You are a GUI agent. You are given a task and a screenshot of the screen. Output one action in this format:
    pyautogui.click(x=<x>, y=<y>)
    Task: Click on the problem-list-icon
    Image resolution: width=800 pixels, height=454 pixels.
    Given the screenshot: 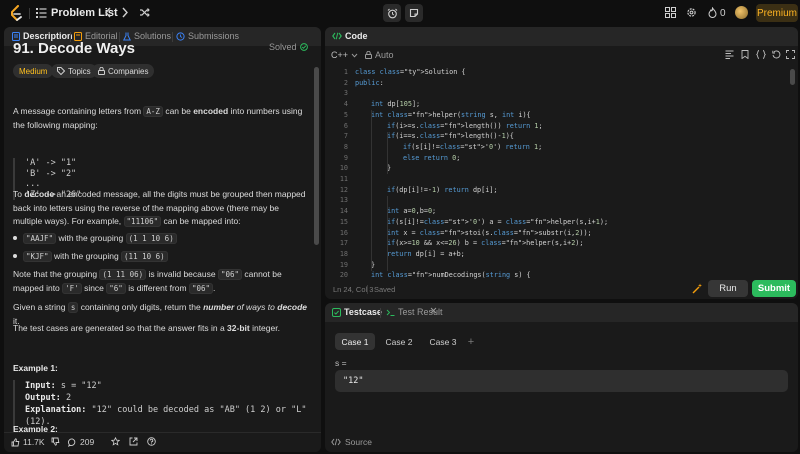 What is the action you would take?
    pyautogui.click(x=41, y=13)
    